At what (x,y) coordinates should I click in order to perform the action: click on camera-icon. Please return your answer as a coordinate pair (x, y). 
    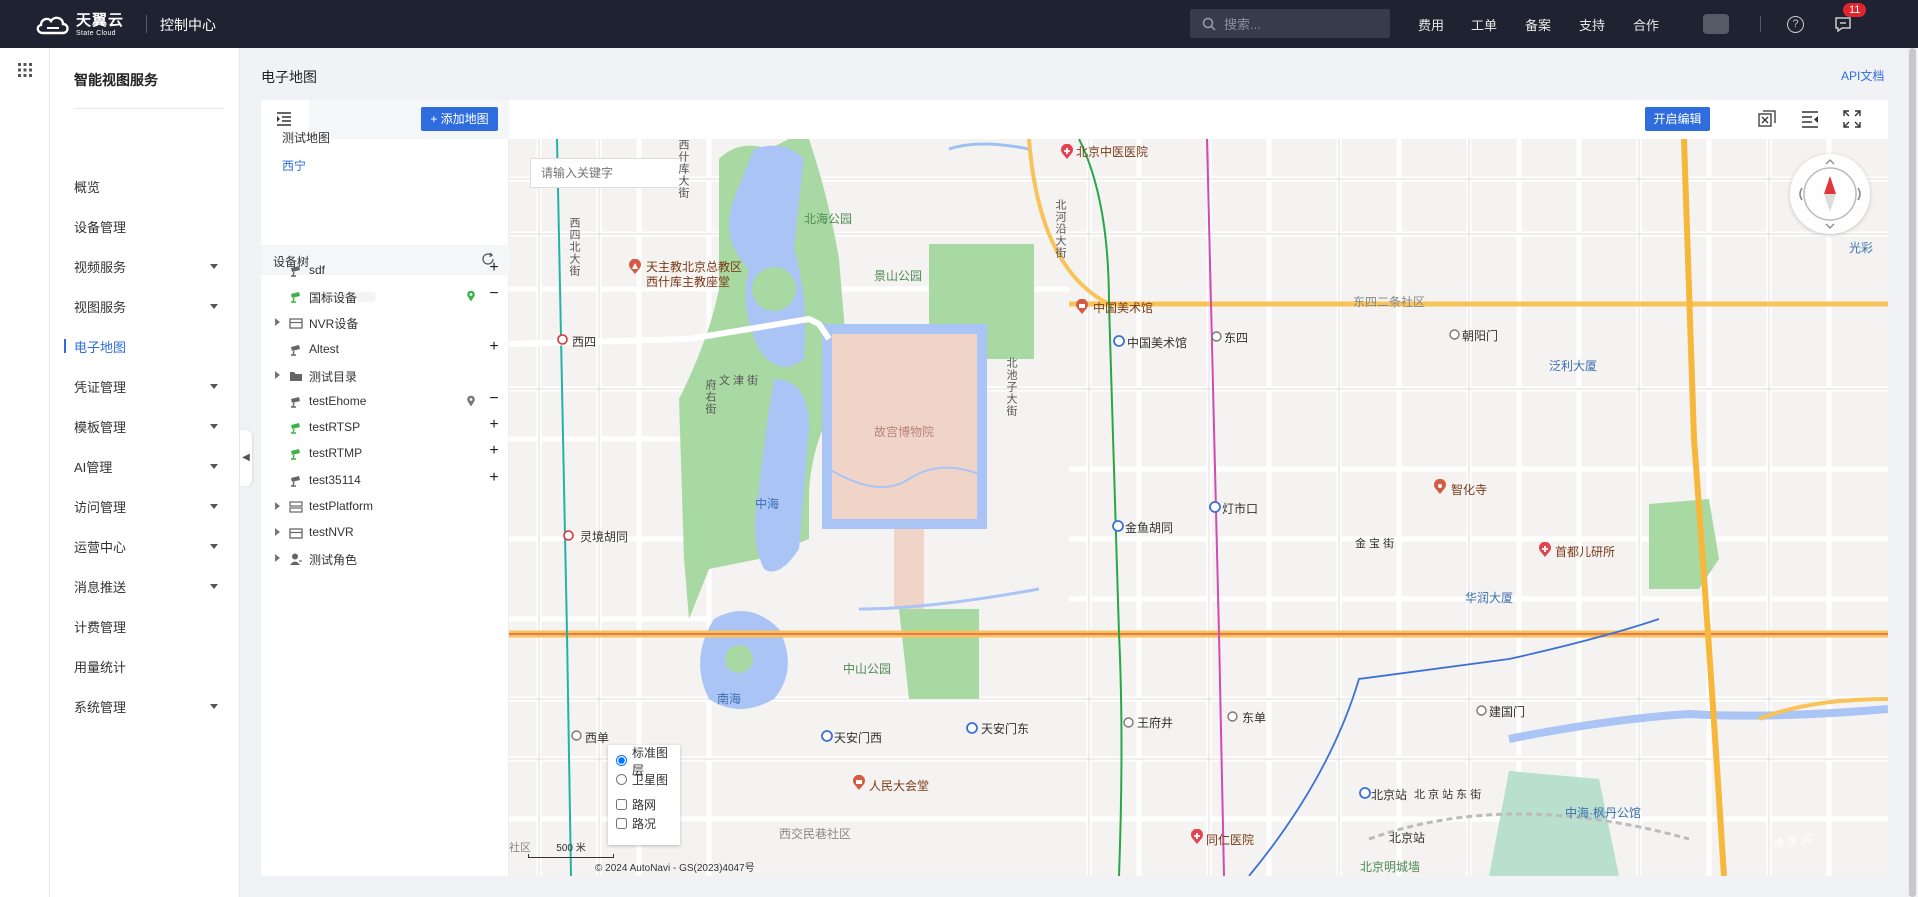
    Looking at the image, I should click on (296, 482).